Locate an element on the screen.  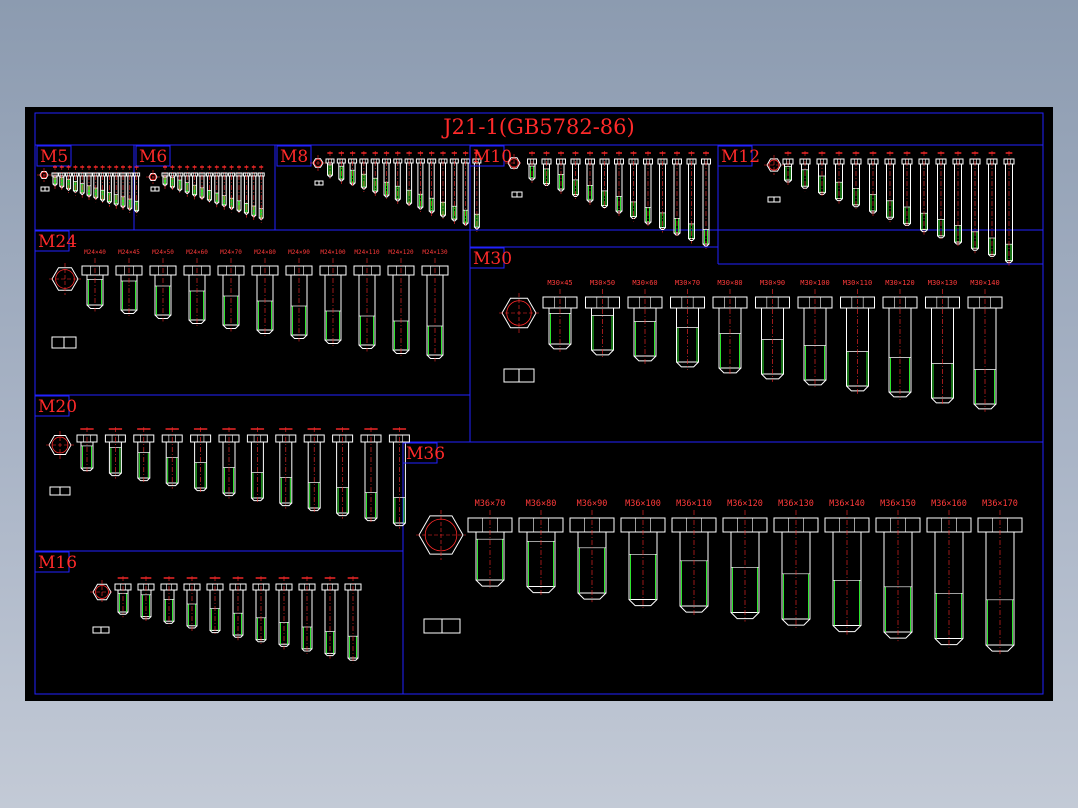
bolt: M36×90 is located at coordinates (592, 551).